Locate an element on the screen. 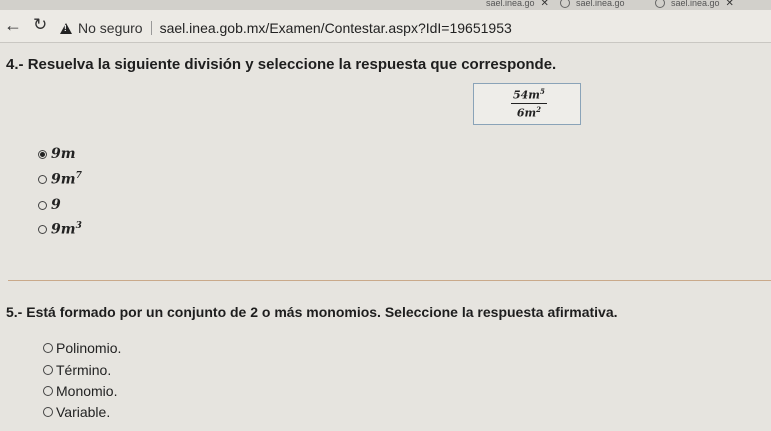 The width and height of the screenshot is (771, 431). divider is located at coordinates (151, 28).